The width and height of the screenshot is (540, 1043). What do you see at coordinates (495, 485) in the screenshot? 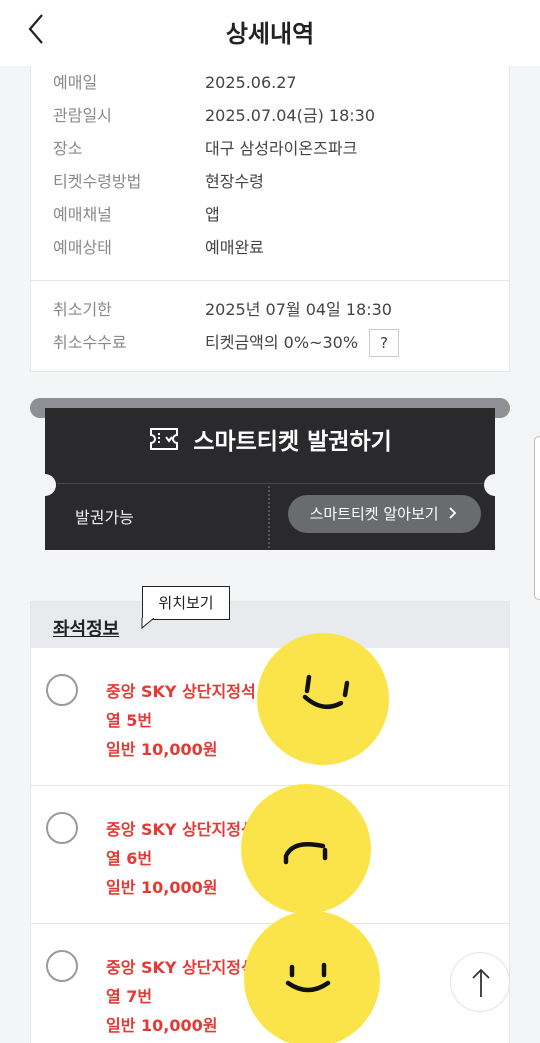
I see `ticket-notch-right` at bounding box center [495, 485].